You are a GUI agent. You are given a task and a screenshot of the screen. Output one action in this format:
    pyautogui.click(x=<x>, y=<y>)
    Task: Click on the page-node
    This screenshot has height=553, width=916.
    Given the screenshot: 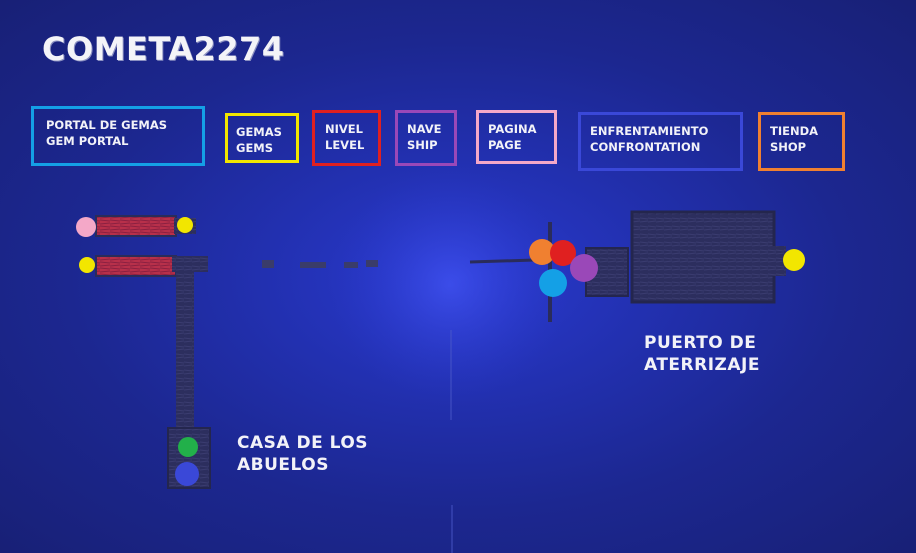 What is the action you would take?
    pyautogui.click(x=86, y=227)
    